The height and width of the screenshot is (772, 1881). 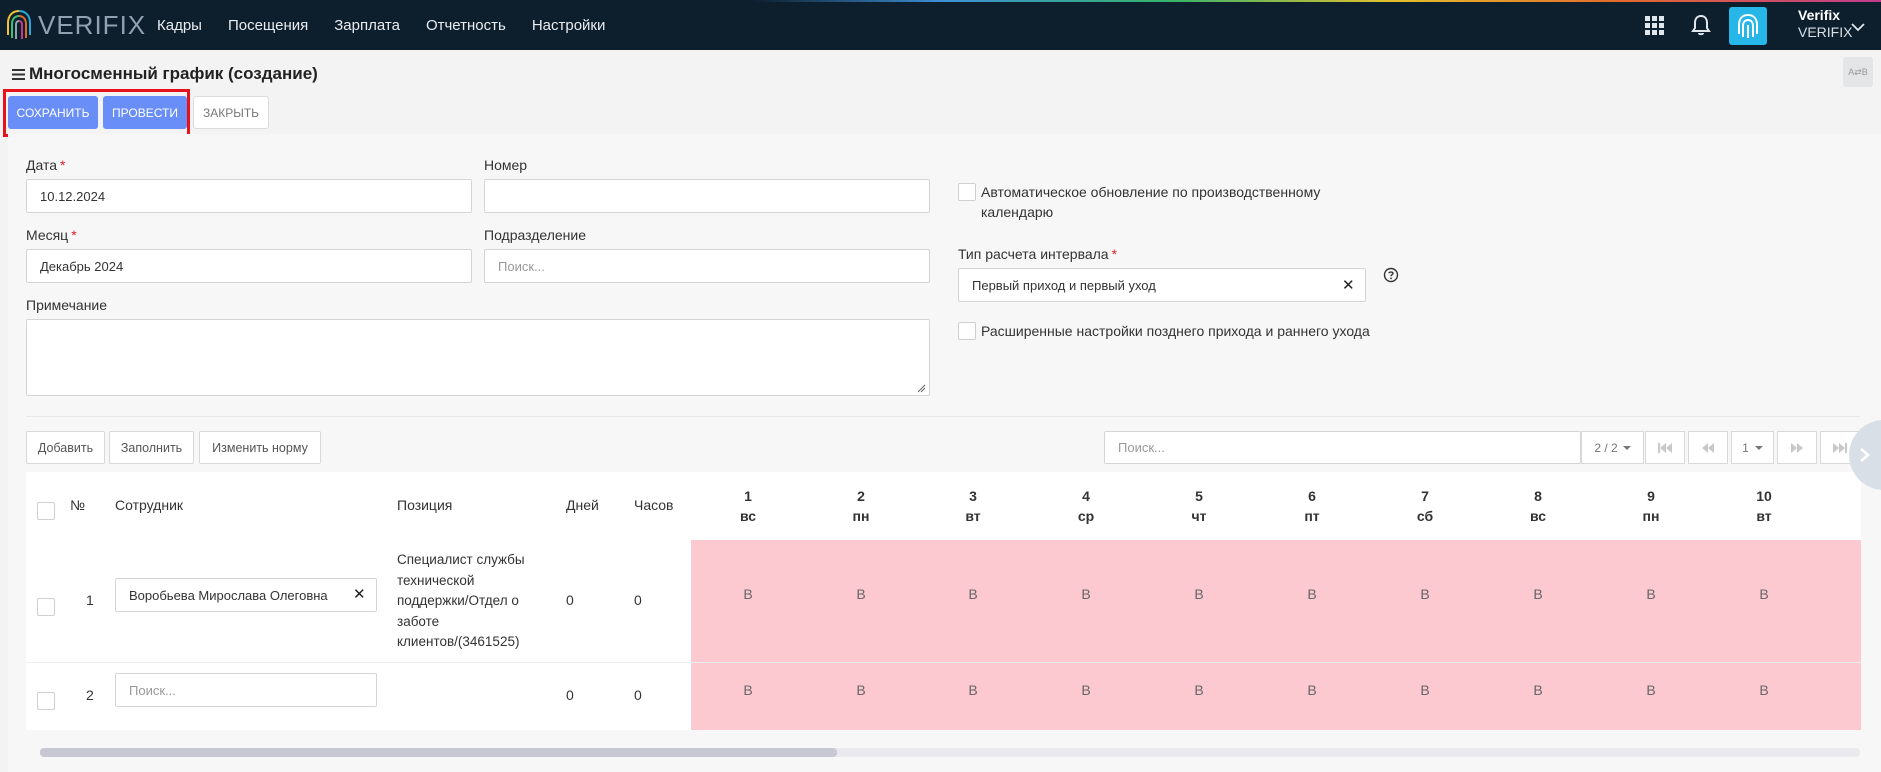 What do you see at coordinates (861, 496) in the screenshot?
I see `day-number: 2` at bounding box center [861, 496].